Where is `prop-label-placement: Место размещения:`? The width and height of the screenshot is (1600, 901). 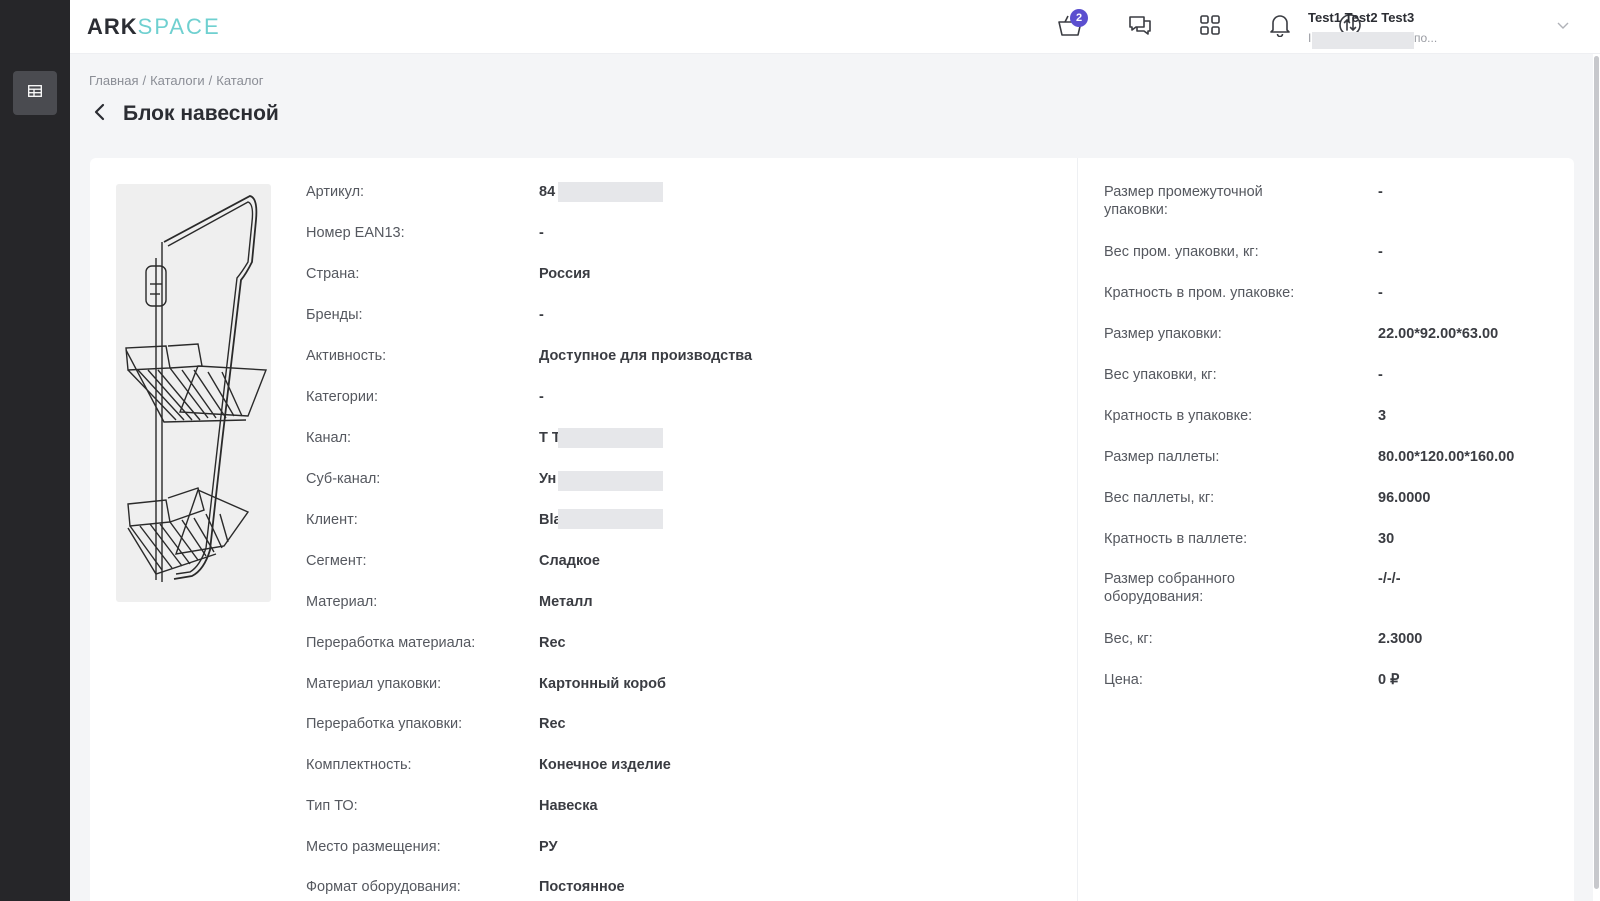
prop-label-placement: Место размещения: is located at coordinates (373, 847).